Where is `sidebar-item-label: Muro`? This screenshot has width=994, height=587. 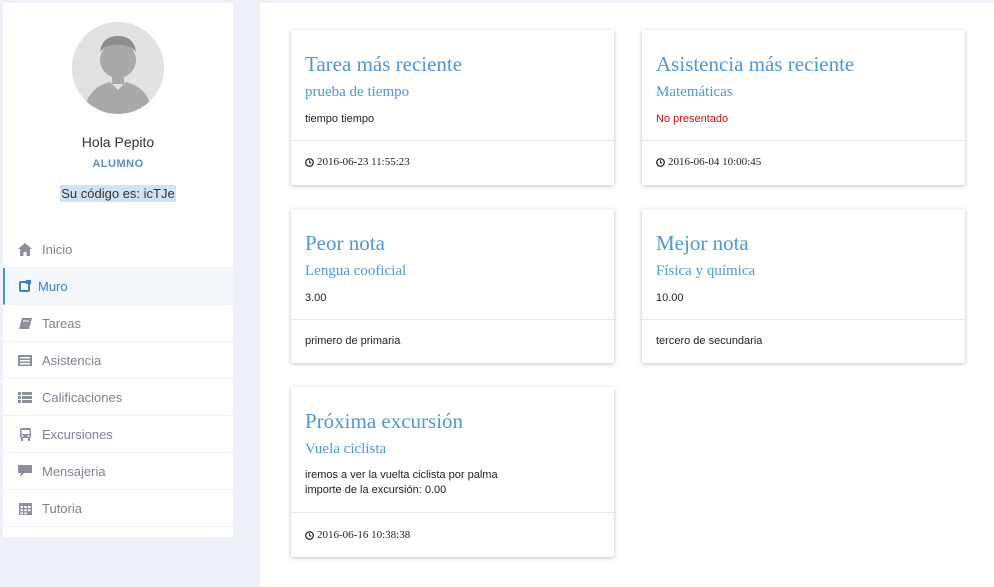 sidebar-item-label: Muro is located at coordinates (53, 286).